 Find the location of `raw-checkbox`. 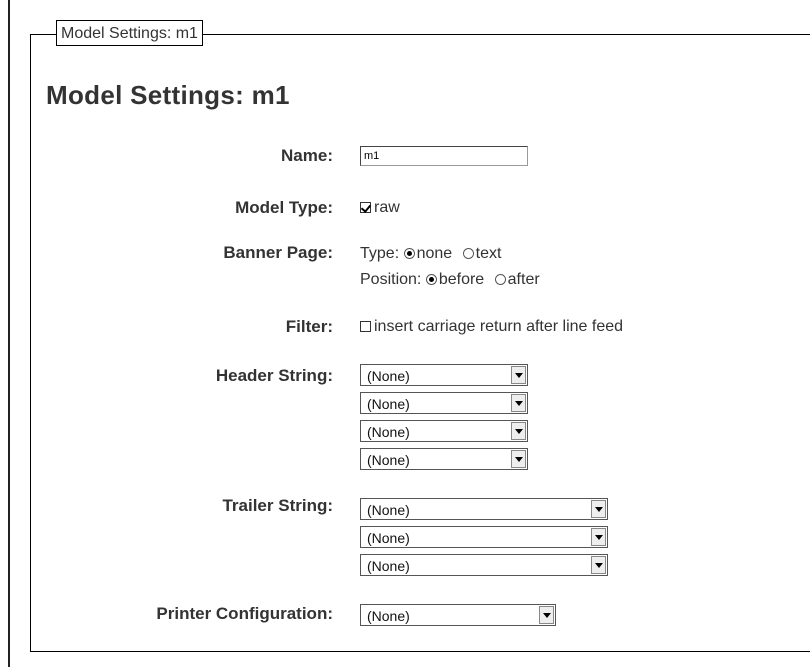

raw-checkbox is located at coordinates (365, 207).